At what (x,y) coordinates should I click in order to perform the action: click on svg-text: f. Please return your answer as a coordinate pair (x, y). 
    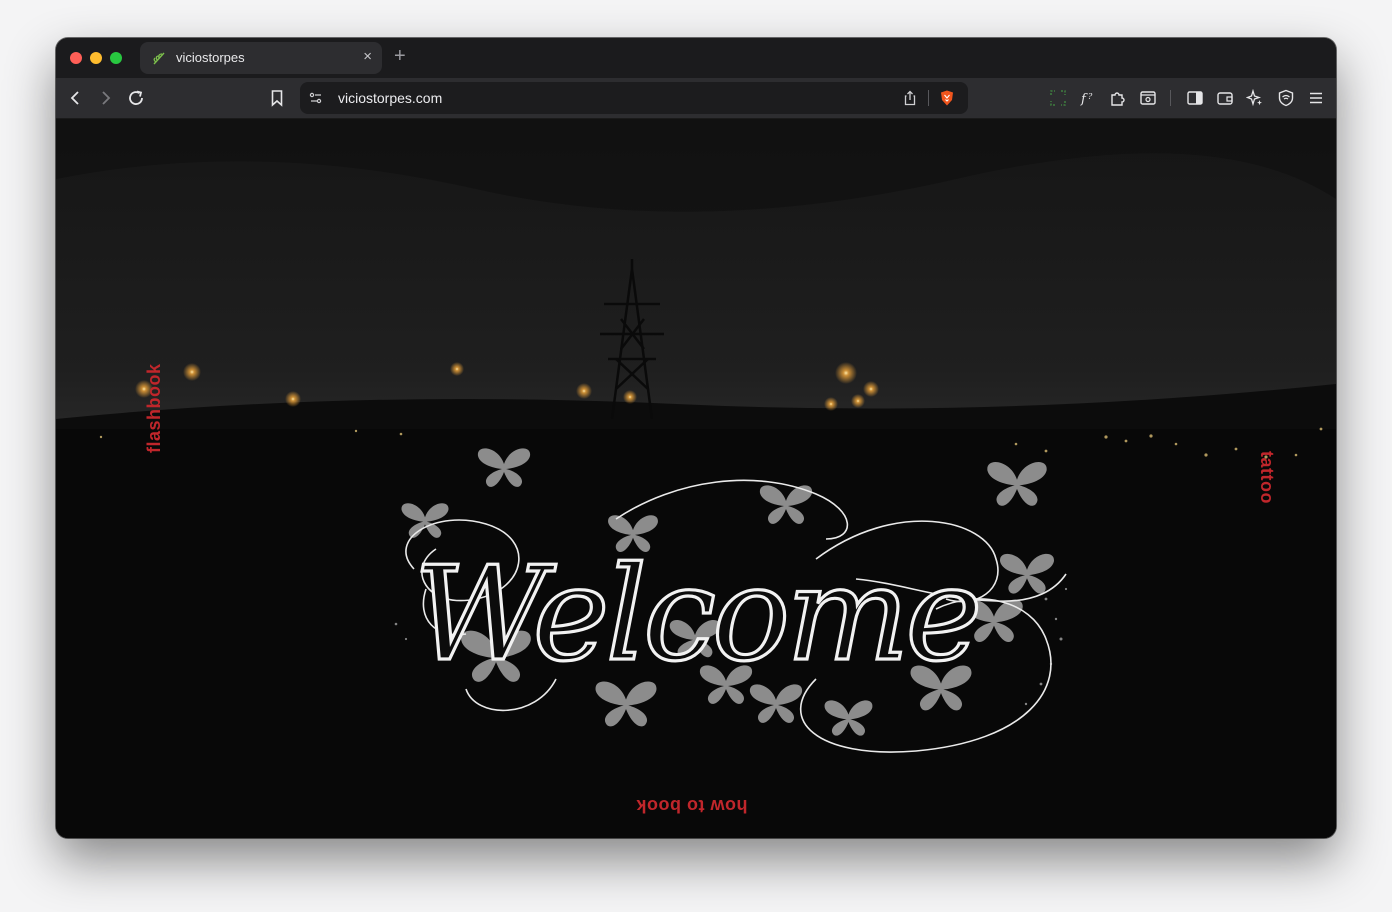
    Looking at the image, I should click on (1084, 99).